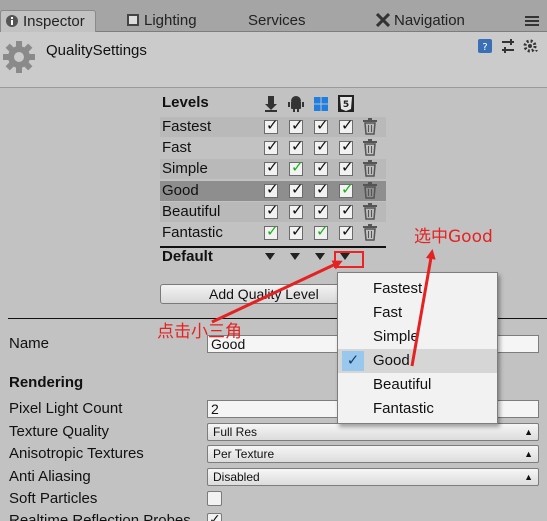  I want to click on quality-level-row: Fastest ✓ ✓ ✓ ✓, so click(273, 127).